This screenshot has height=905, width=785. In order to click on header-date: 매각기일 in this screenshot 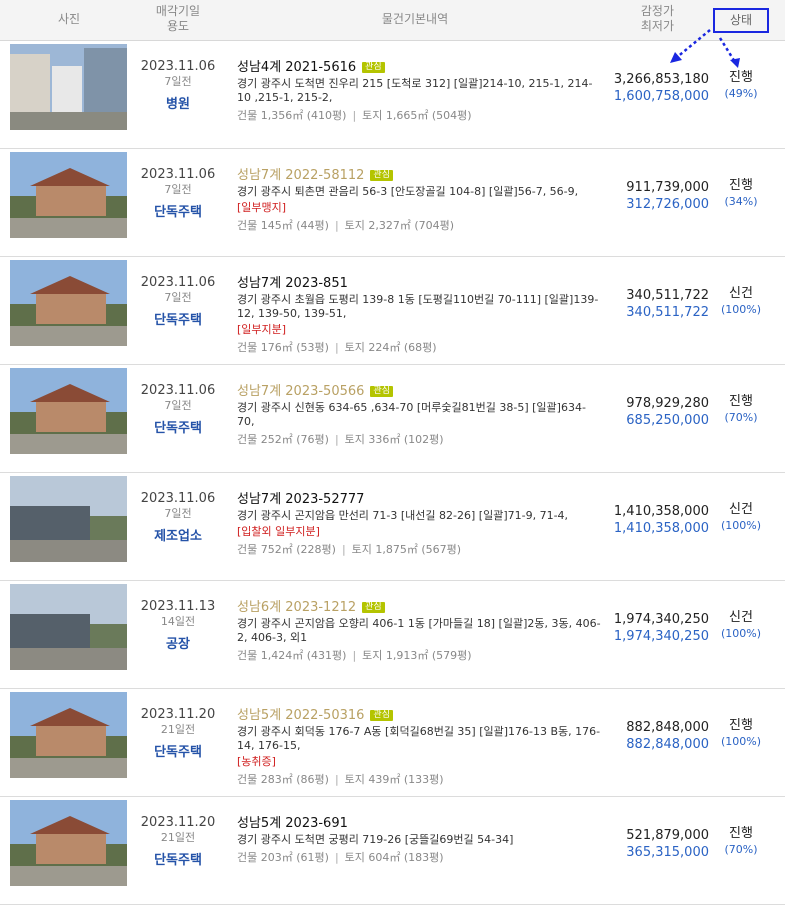, I will do `click(178, 11)`.